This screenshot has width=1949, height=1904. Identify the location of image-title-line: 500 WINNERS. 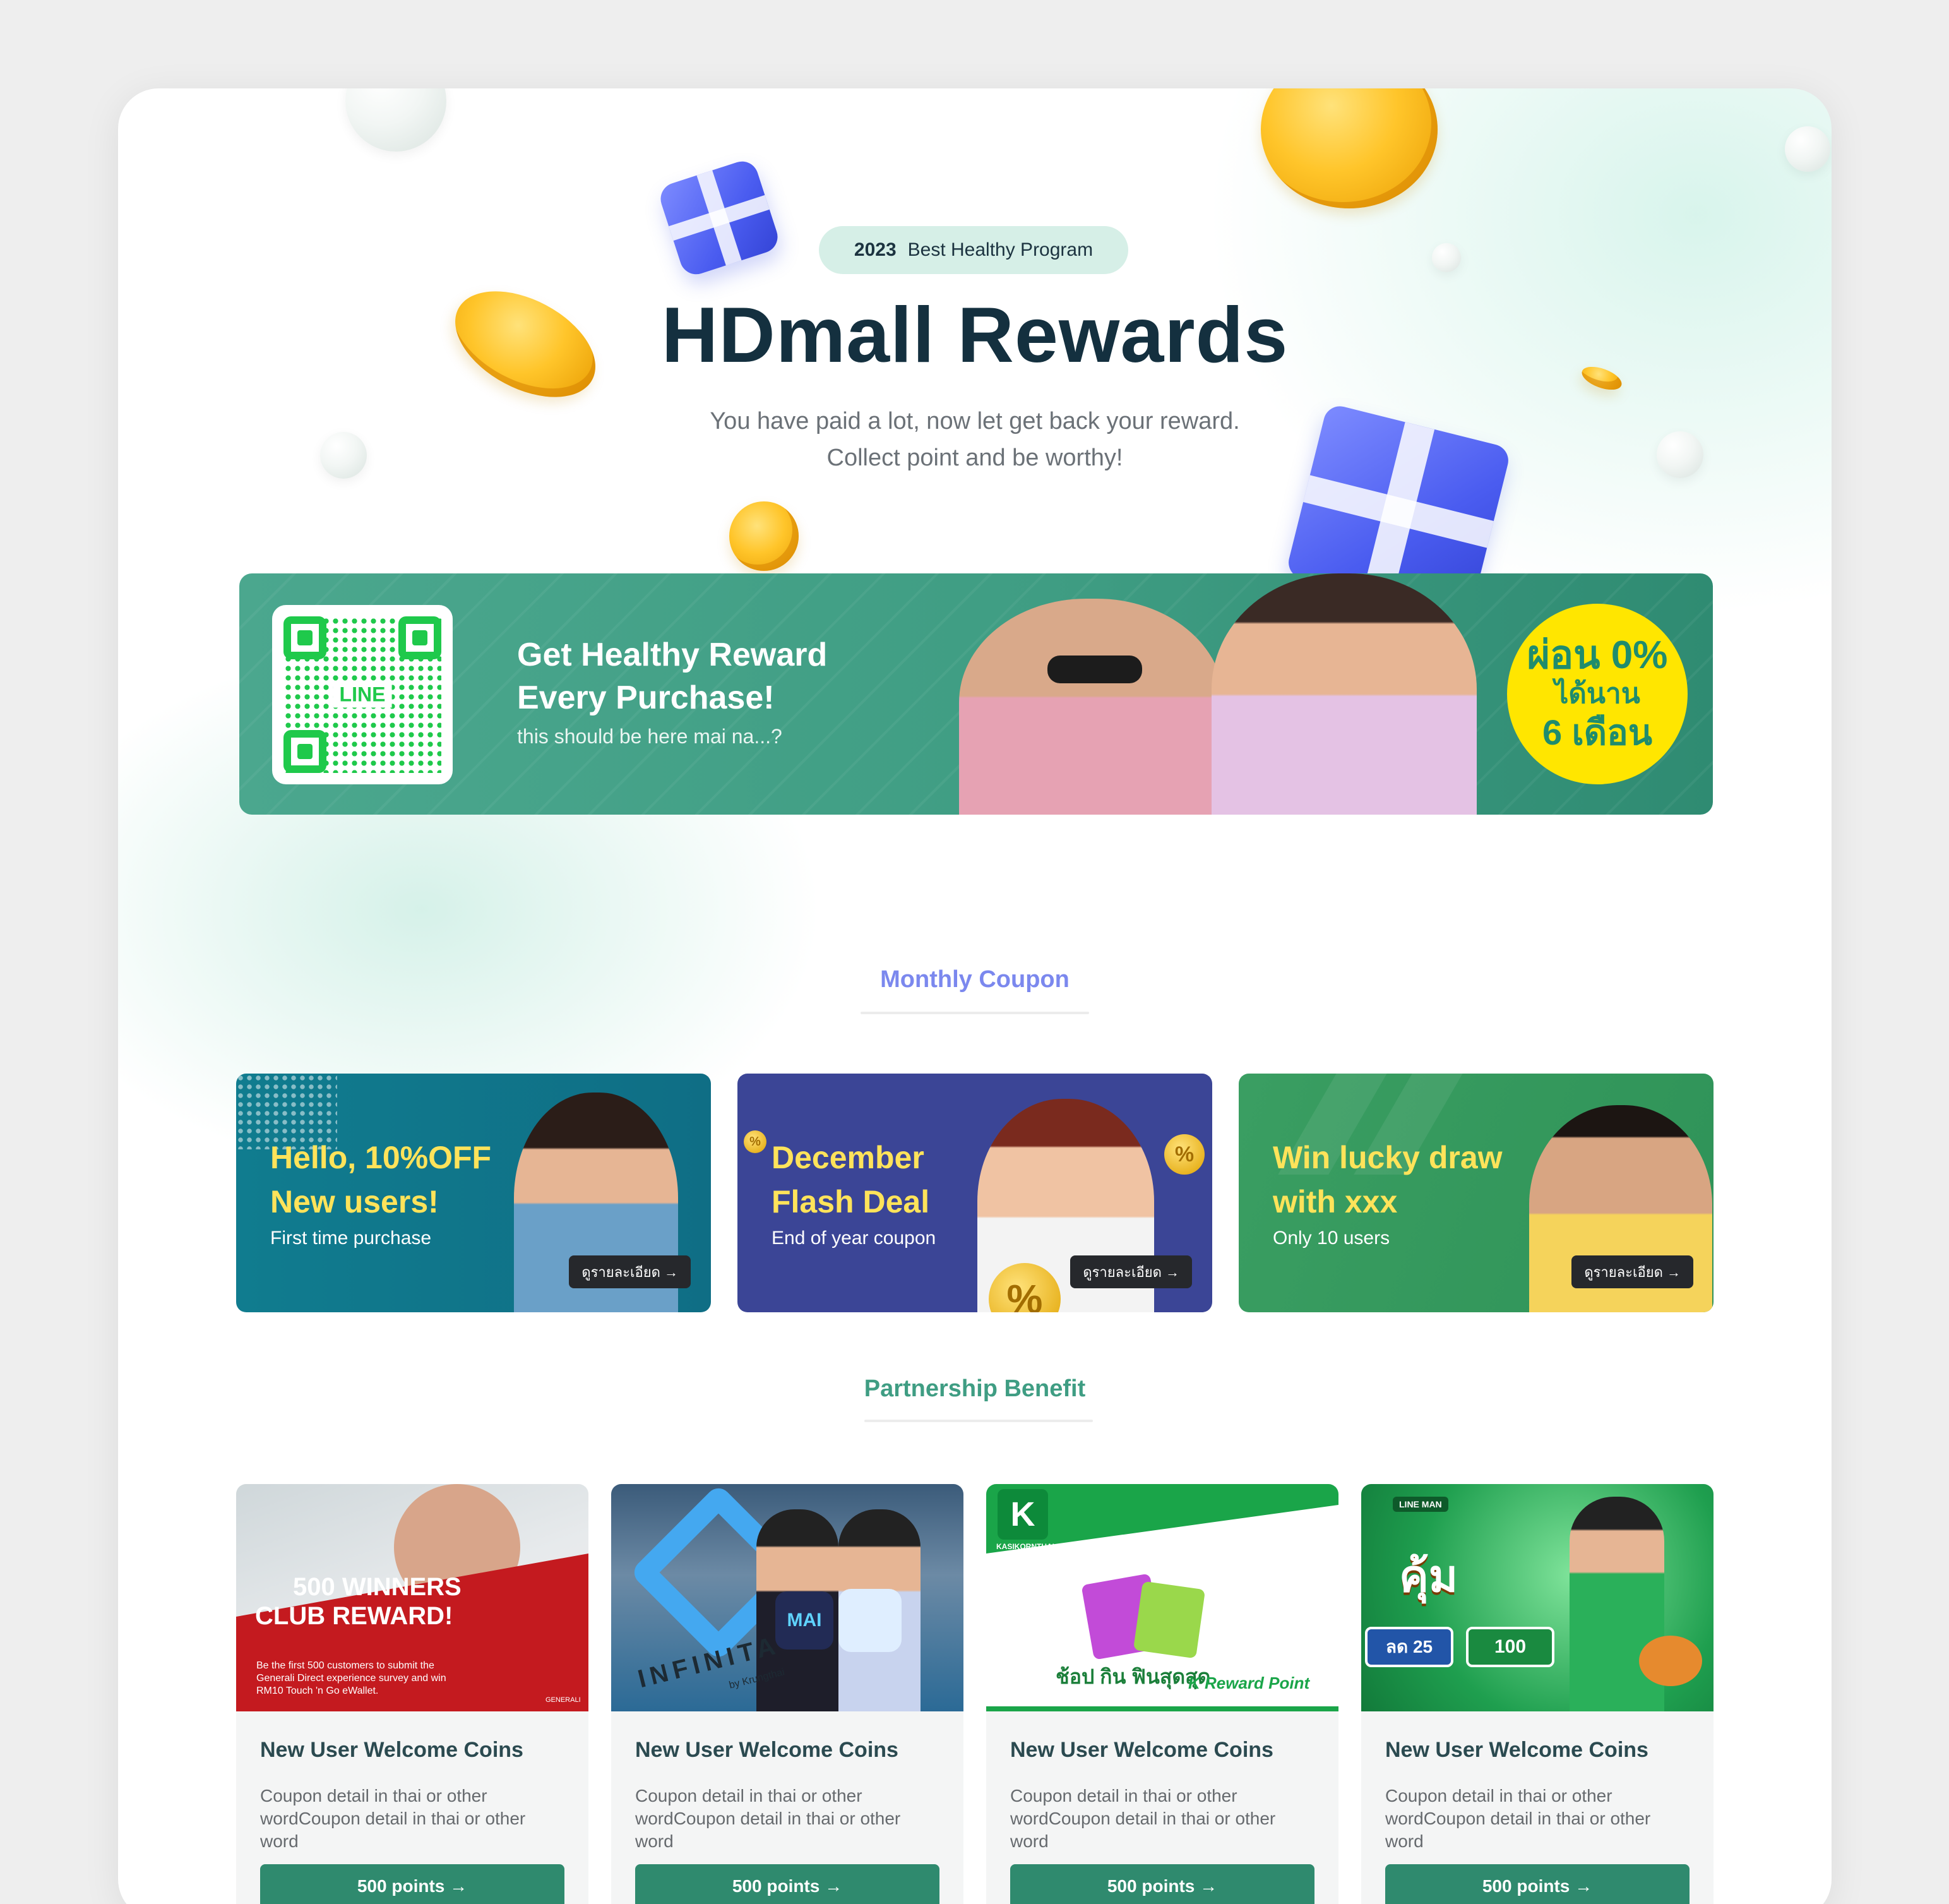
(378, 1587).